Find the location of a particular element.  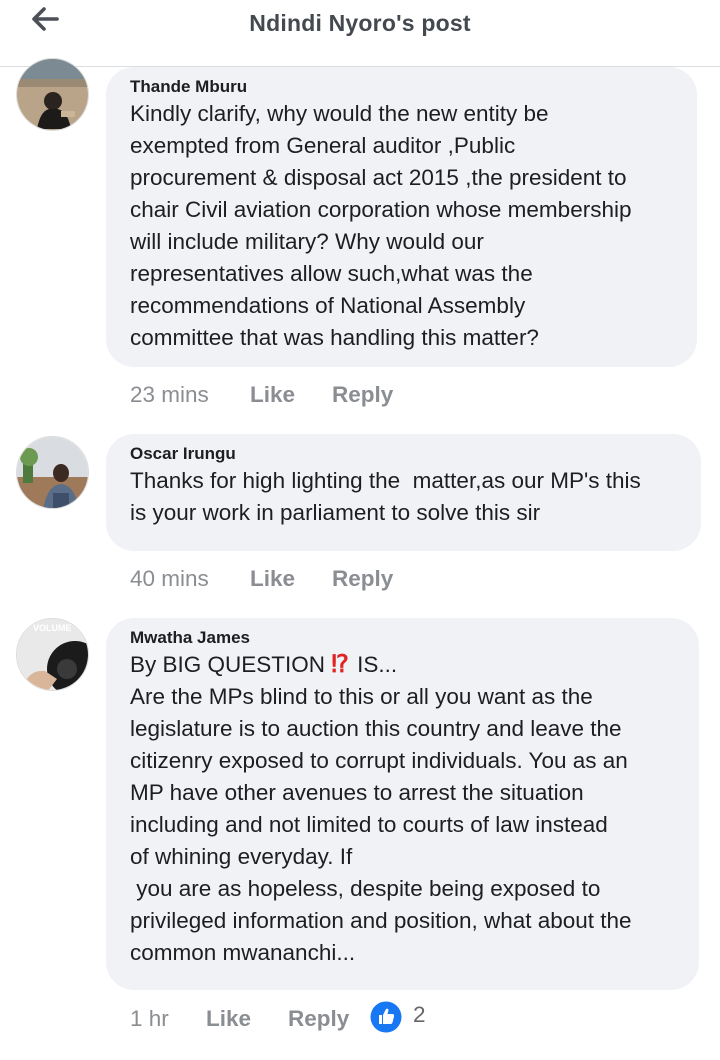

reaction-count: 2 is located at coordinates (419, 1014).